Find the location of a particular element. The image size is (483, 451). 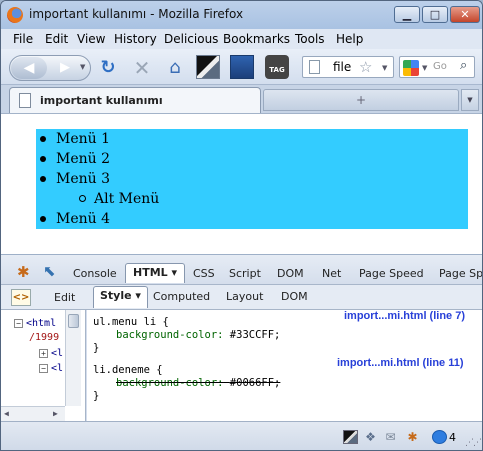

scroll-thumb is located at coordinates (73, 321).